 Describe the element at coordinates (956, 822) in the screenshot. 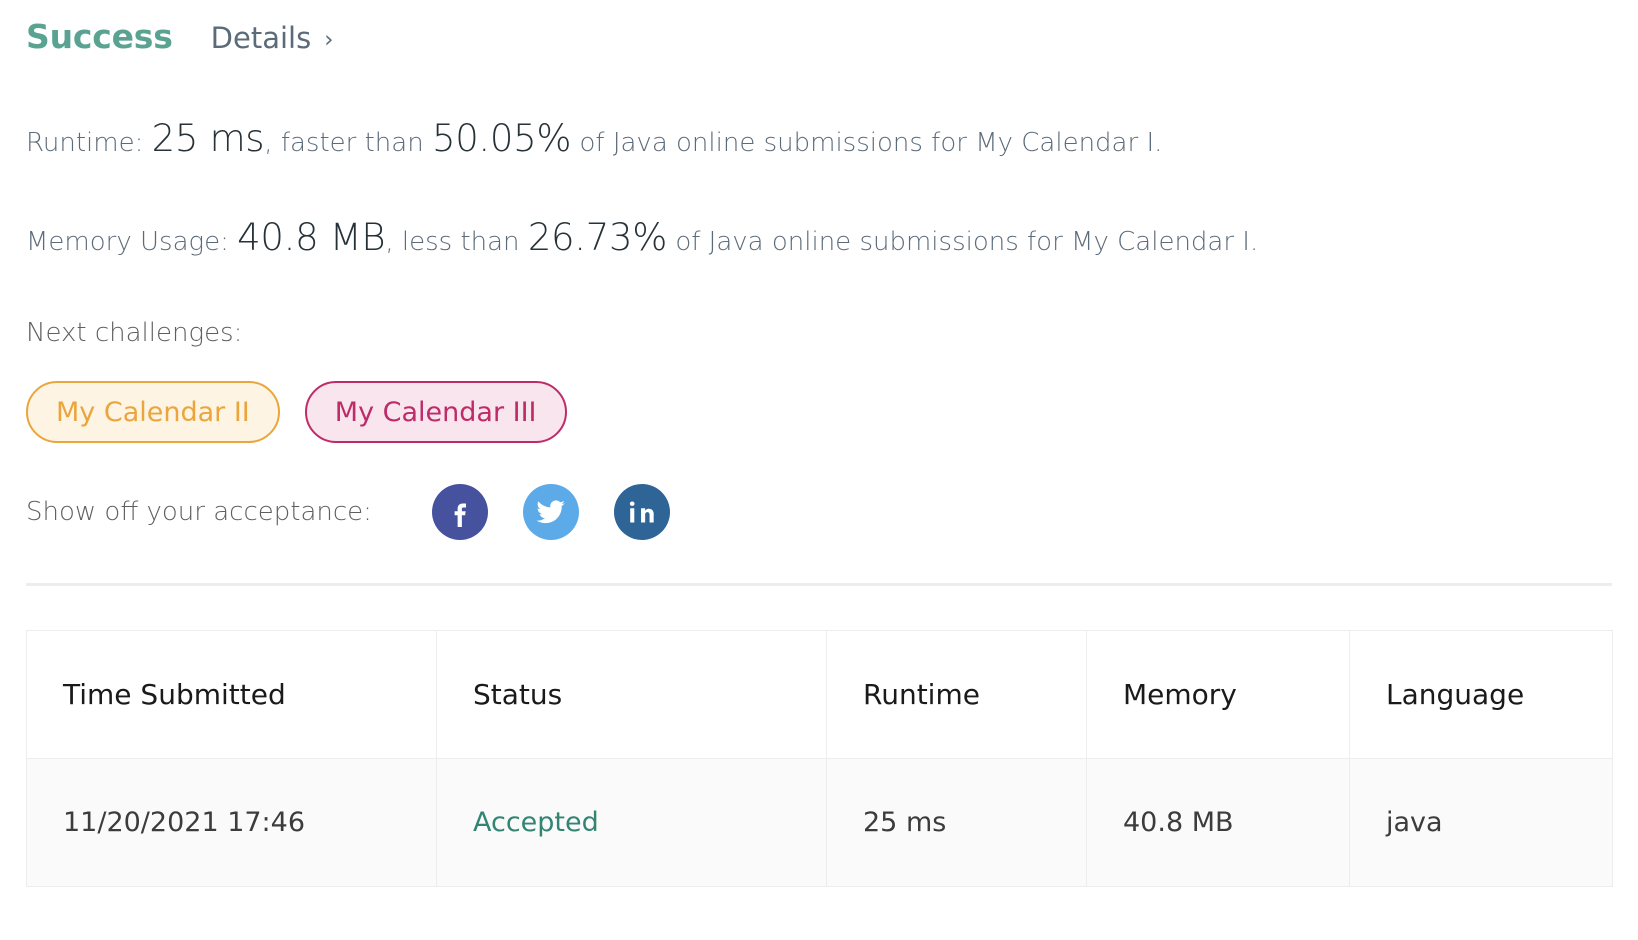

I see `cell-runtime: 25 ms` at that location.